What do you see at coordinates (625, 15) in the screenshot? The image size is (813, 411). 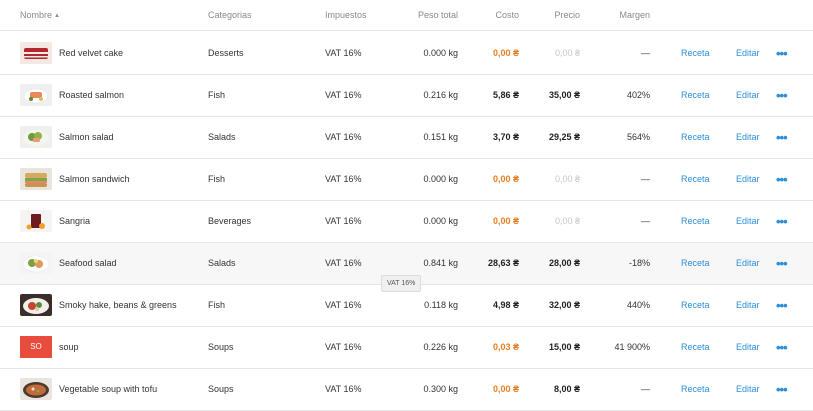 I see `column-header-margin: Margen` at bounding box center [625, 15].